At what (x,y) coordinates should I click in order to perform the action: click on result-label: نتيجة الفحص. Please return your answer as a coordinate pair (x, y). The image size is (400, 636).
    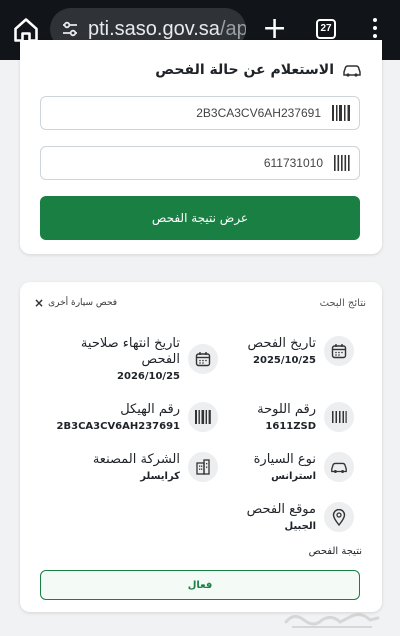
    Looking at the image, I should click on (335, 551).